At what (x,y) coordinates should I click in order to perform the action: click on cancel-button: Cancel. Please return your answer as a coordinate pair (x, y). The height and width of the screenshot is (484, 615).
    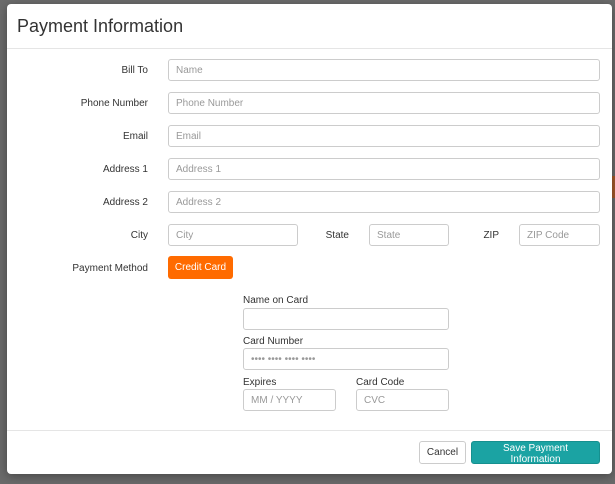
    Looking at the image, I should click on (442, 452).